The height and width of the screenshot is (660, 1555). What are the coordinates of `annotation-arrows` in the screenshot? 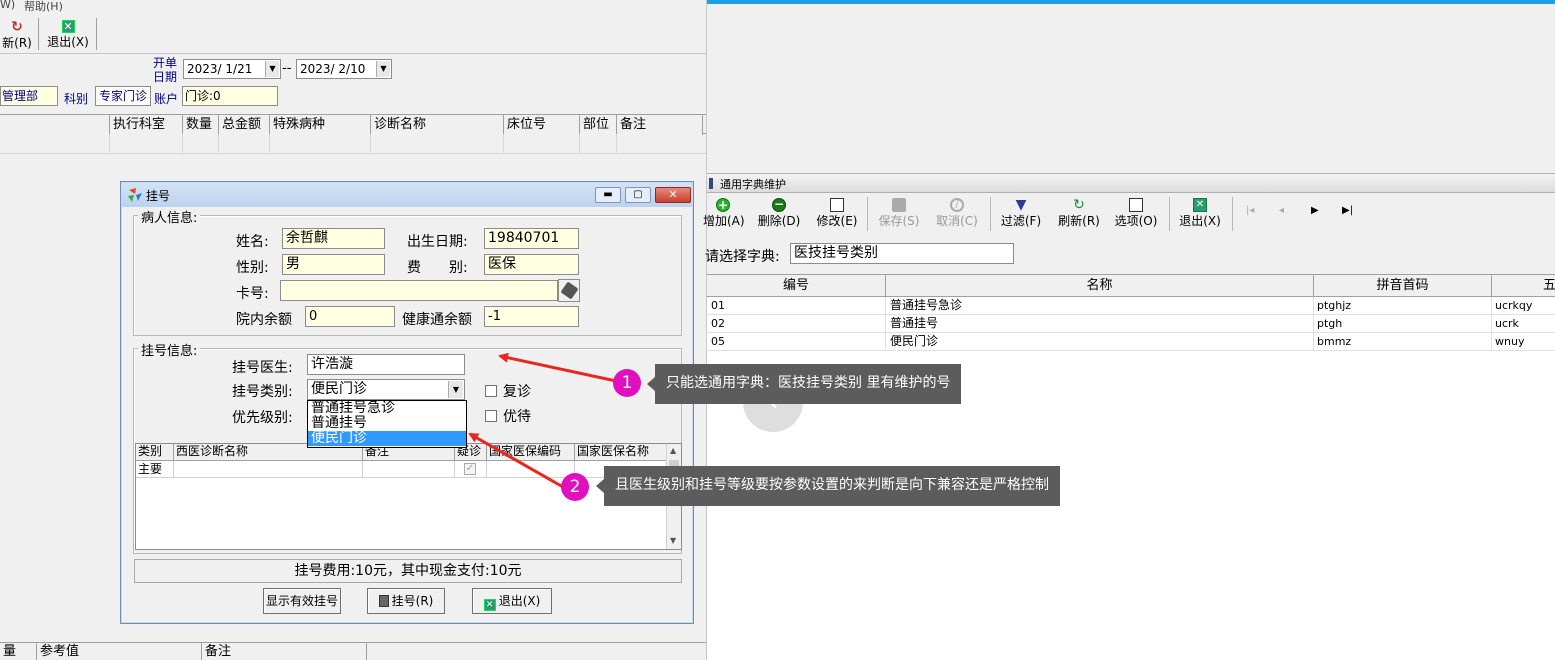 It's located at (542, 420).